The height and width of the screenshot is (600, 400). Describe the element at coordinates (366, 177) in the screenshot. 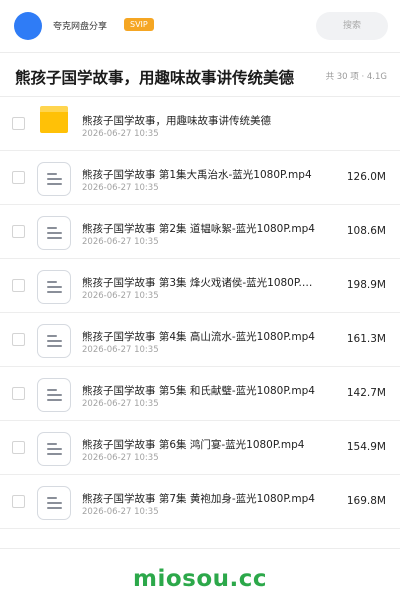

I see `item-size: 126.0M` at that location.